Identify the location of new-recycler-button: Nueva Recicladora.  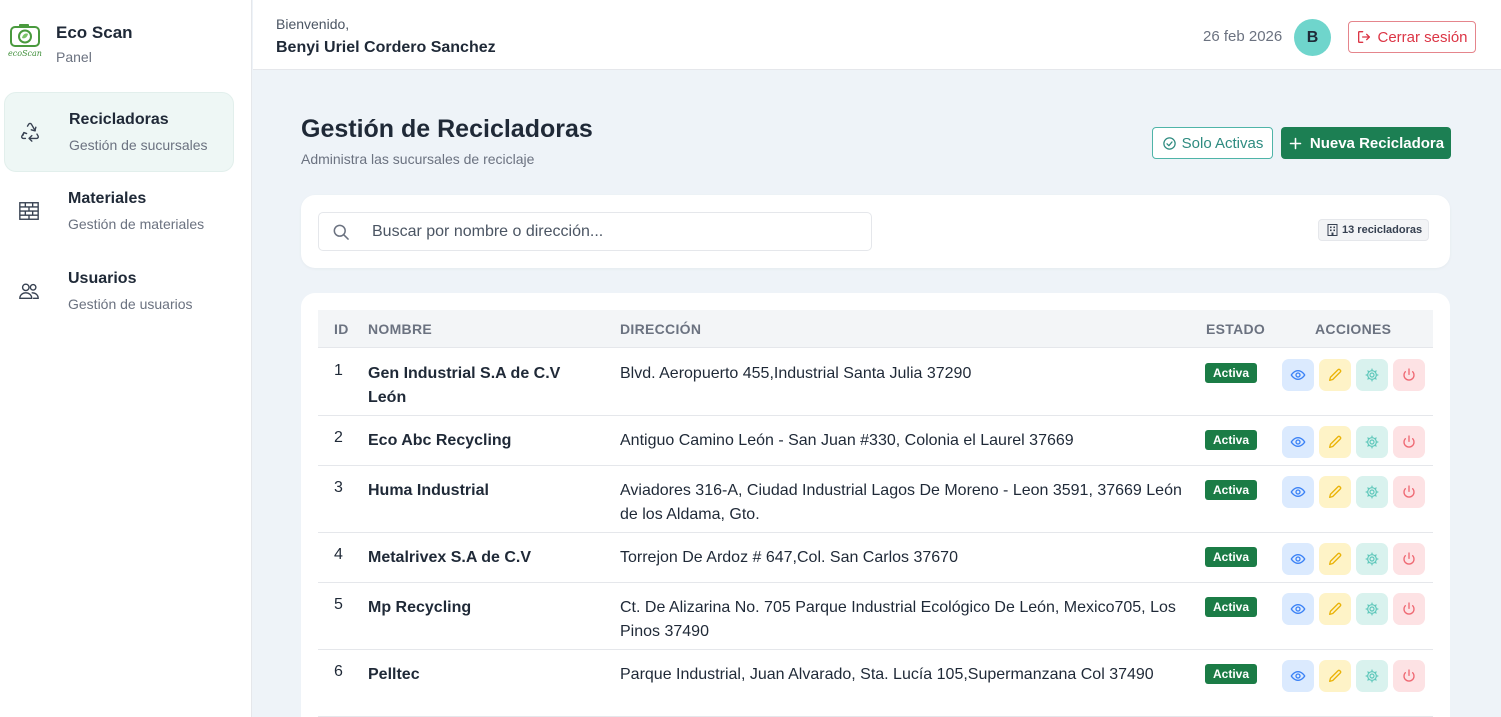
(1366, 143).